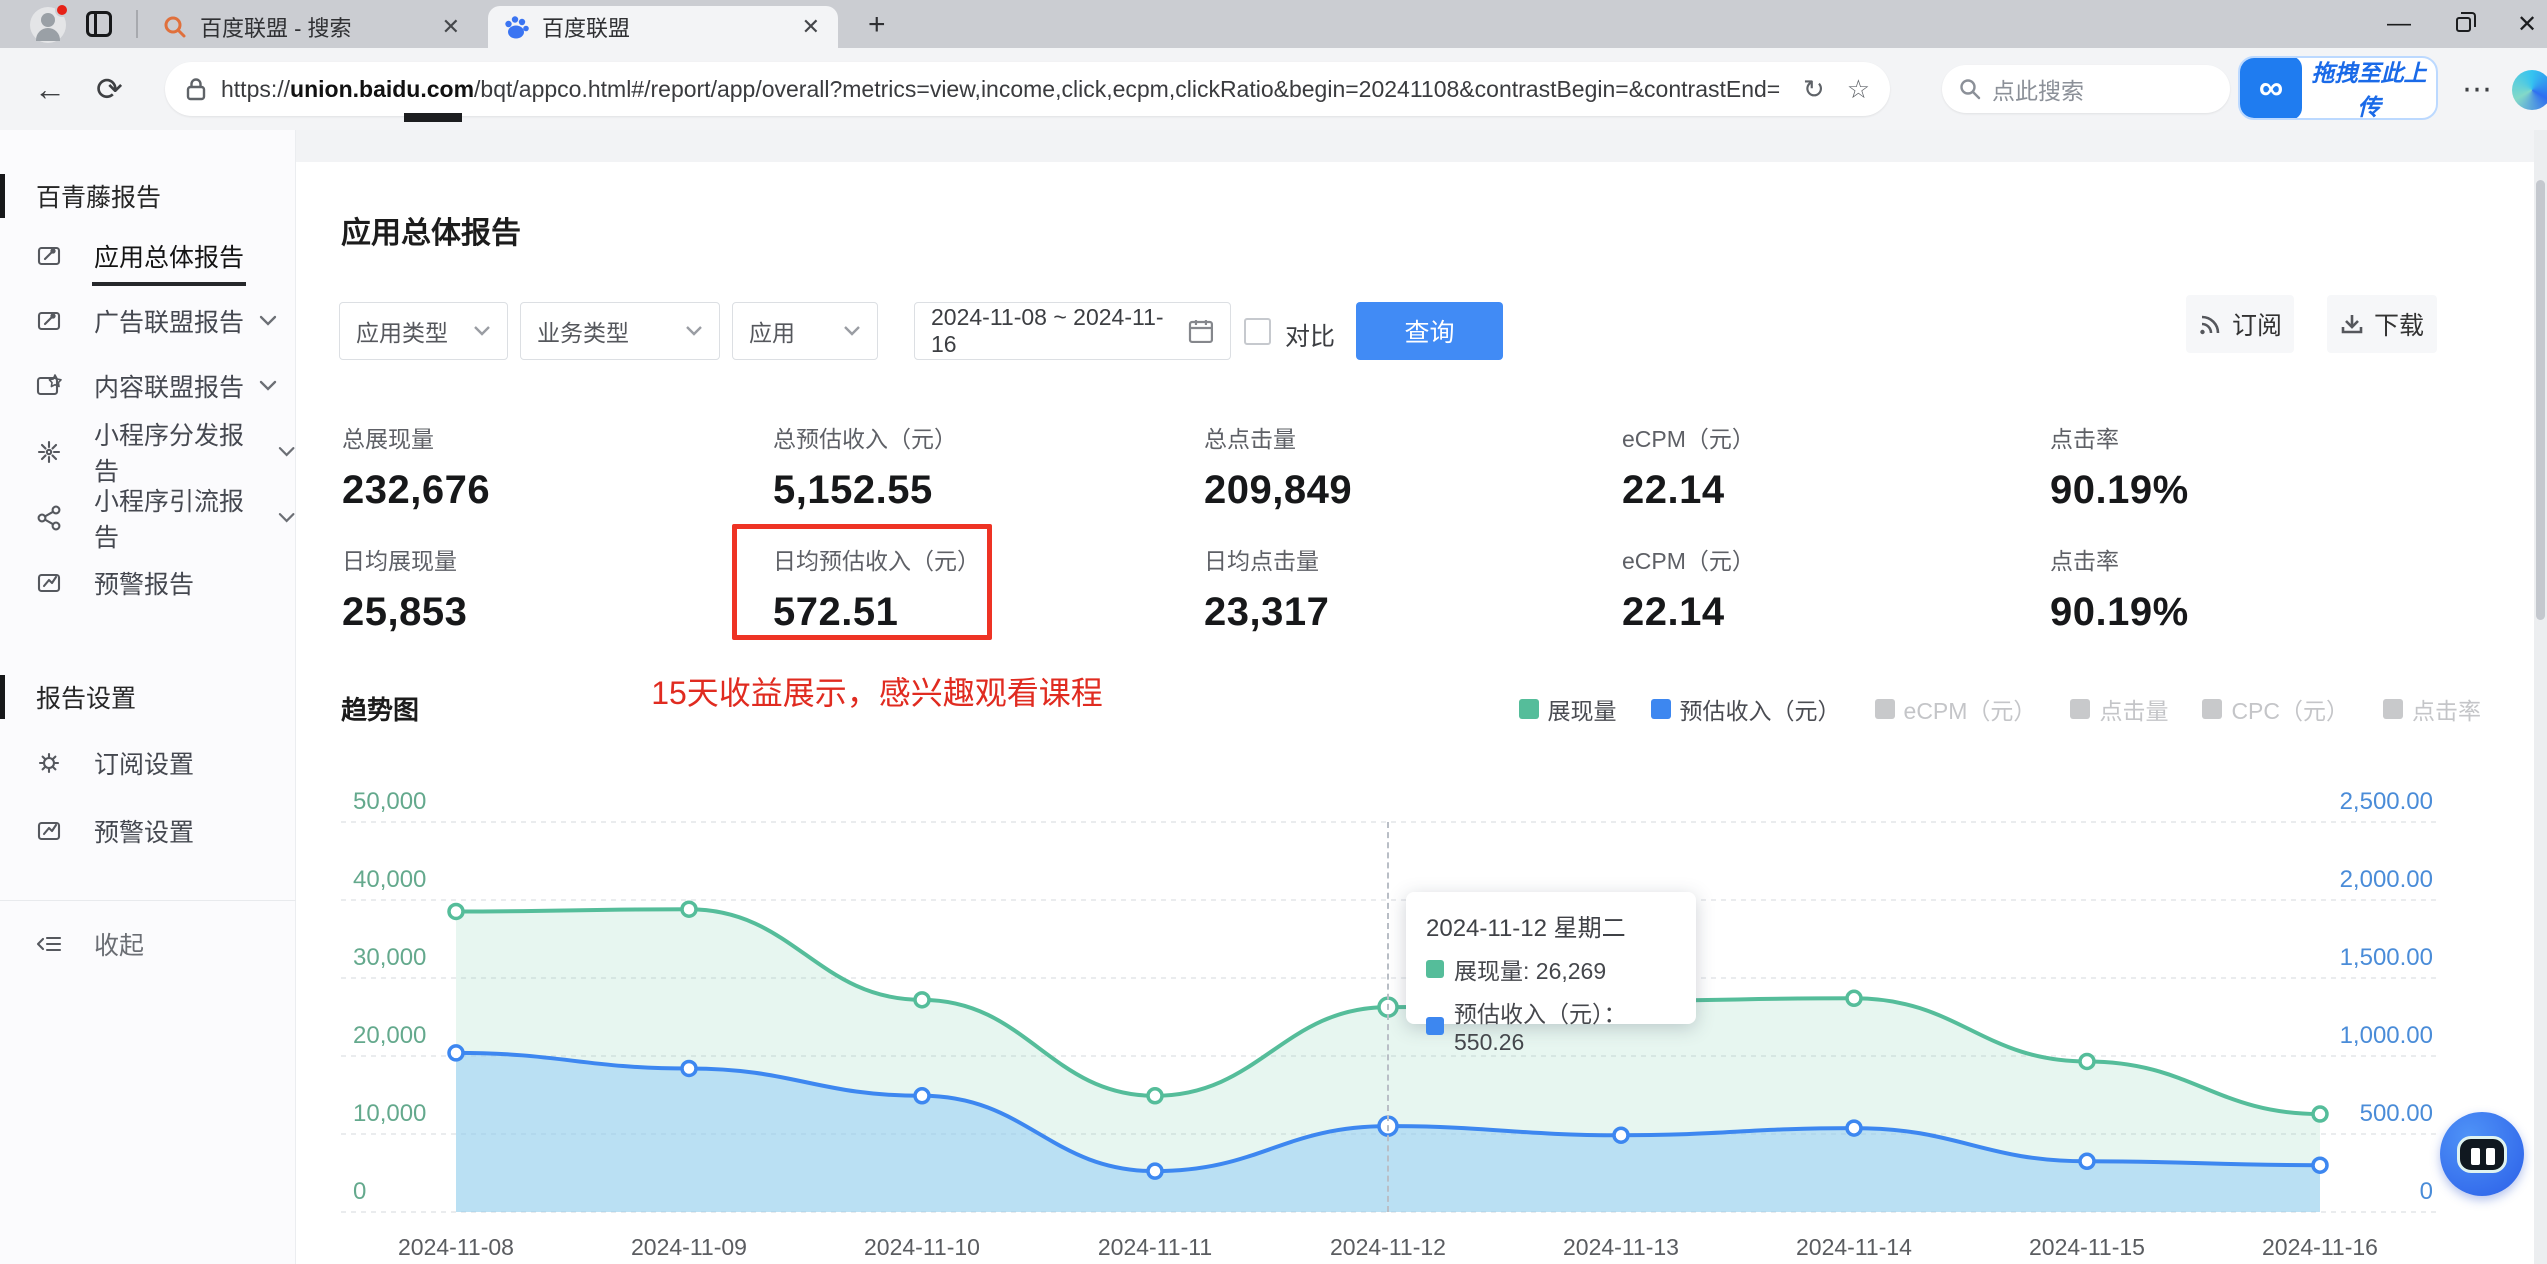 Image resolution: width=2547 pixels, height=1264 pixels. I want to click on page-scrollbar, so click(2540, 697).